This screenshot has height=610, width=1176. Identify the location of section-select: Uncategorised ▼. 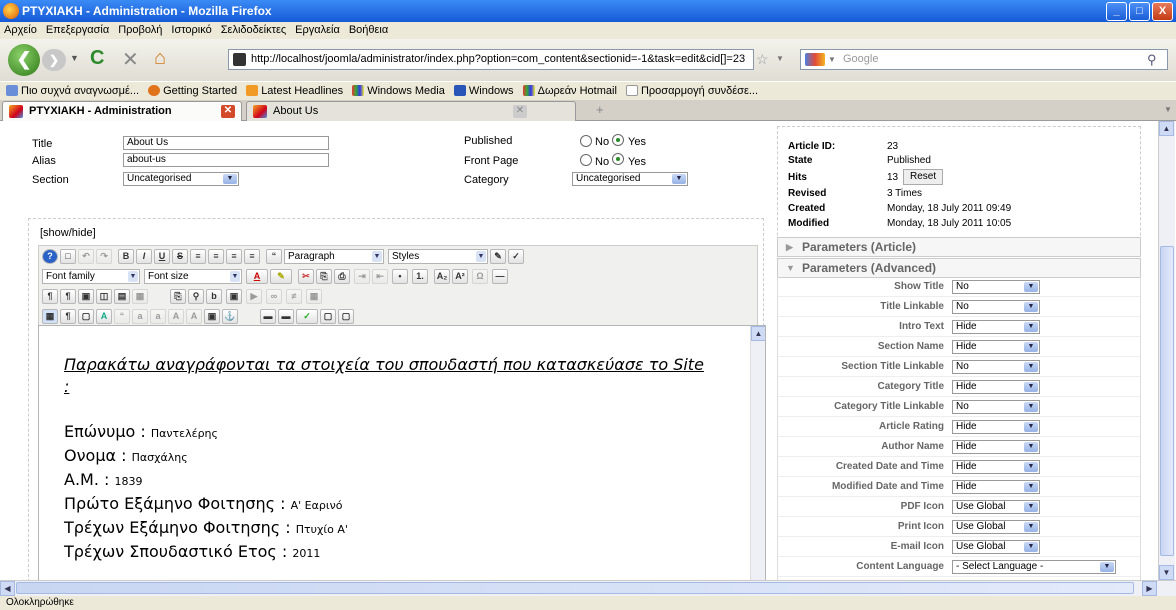
(181, 179).